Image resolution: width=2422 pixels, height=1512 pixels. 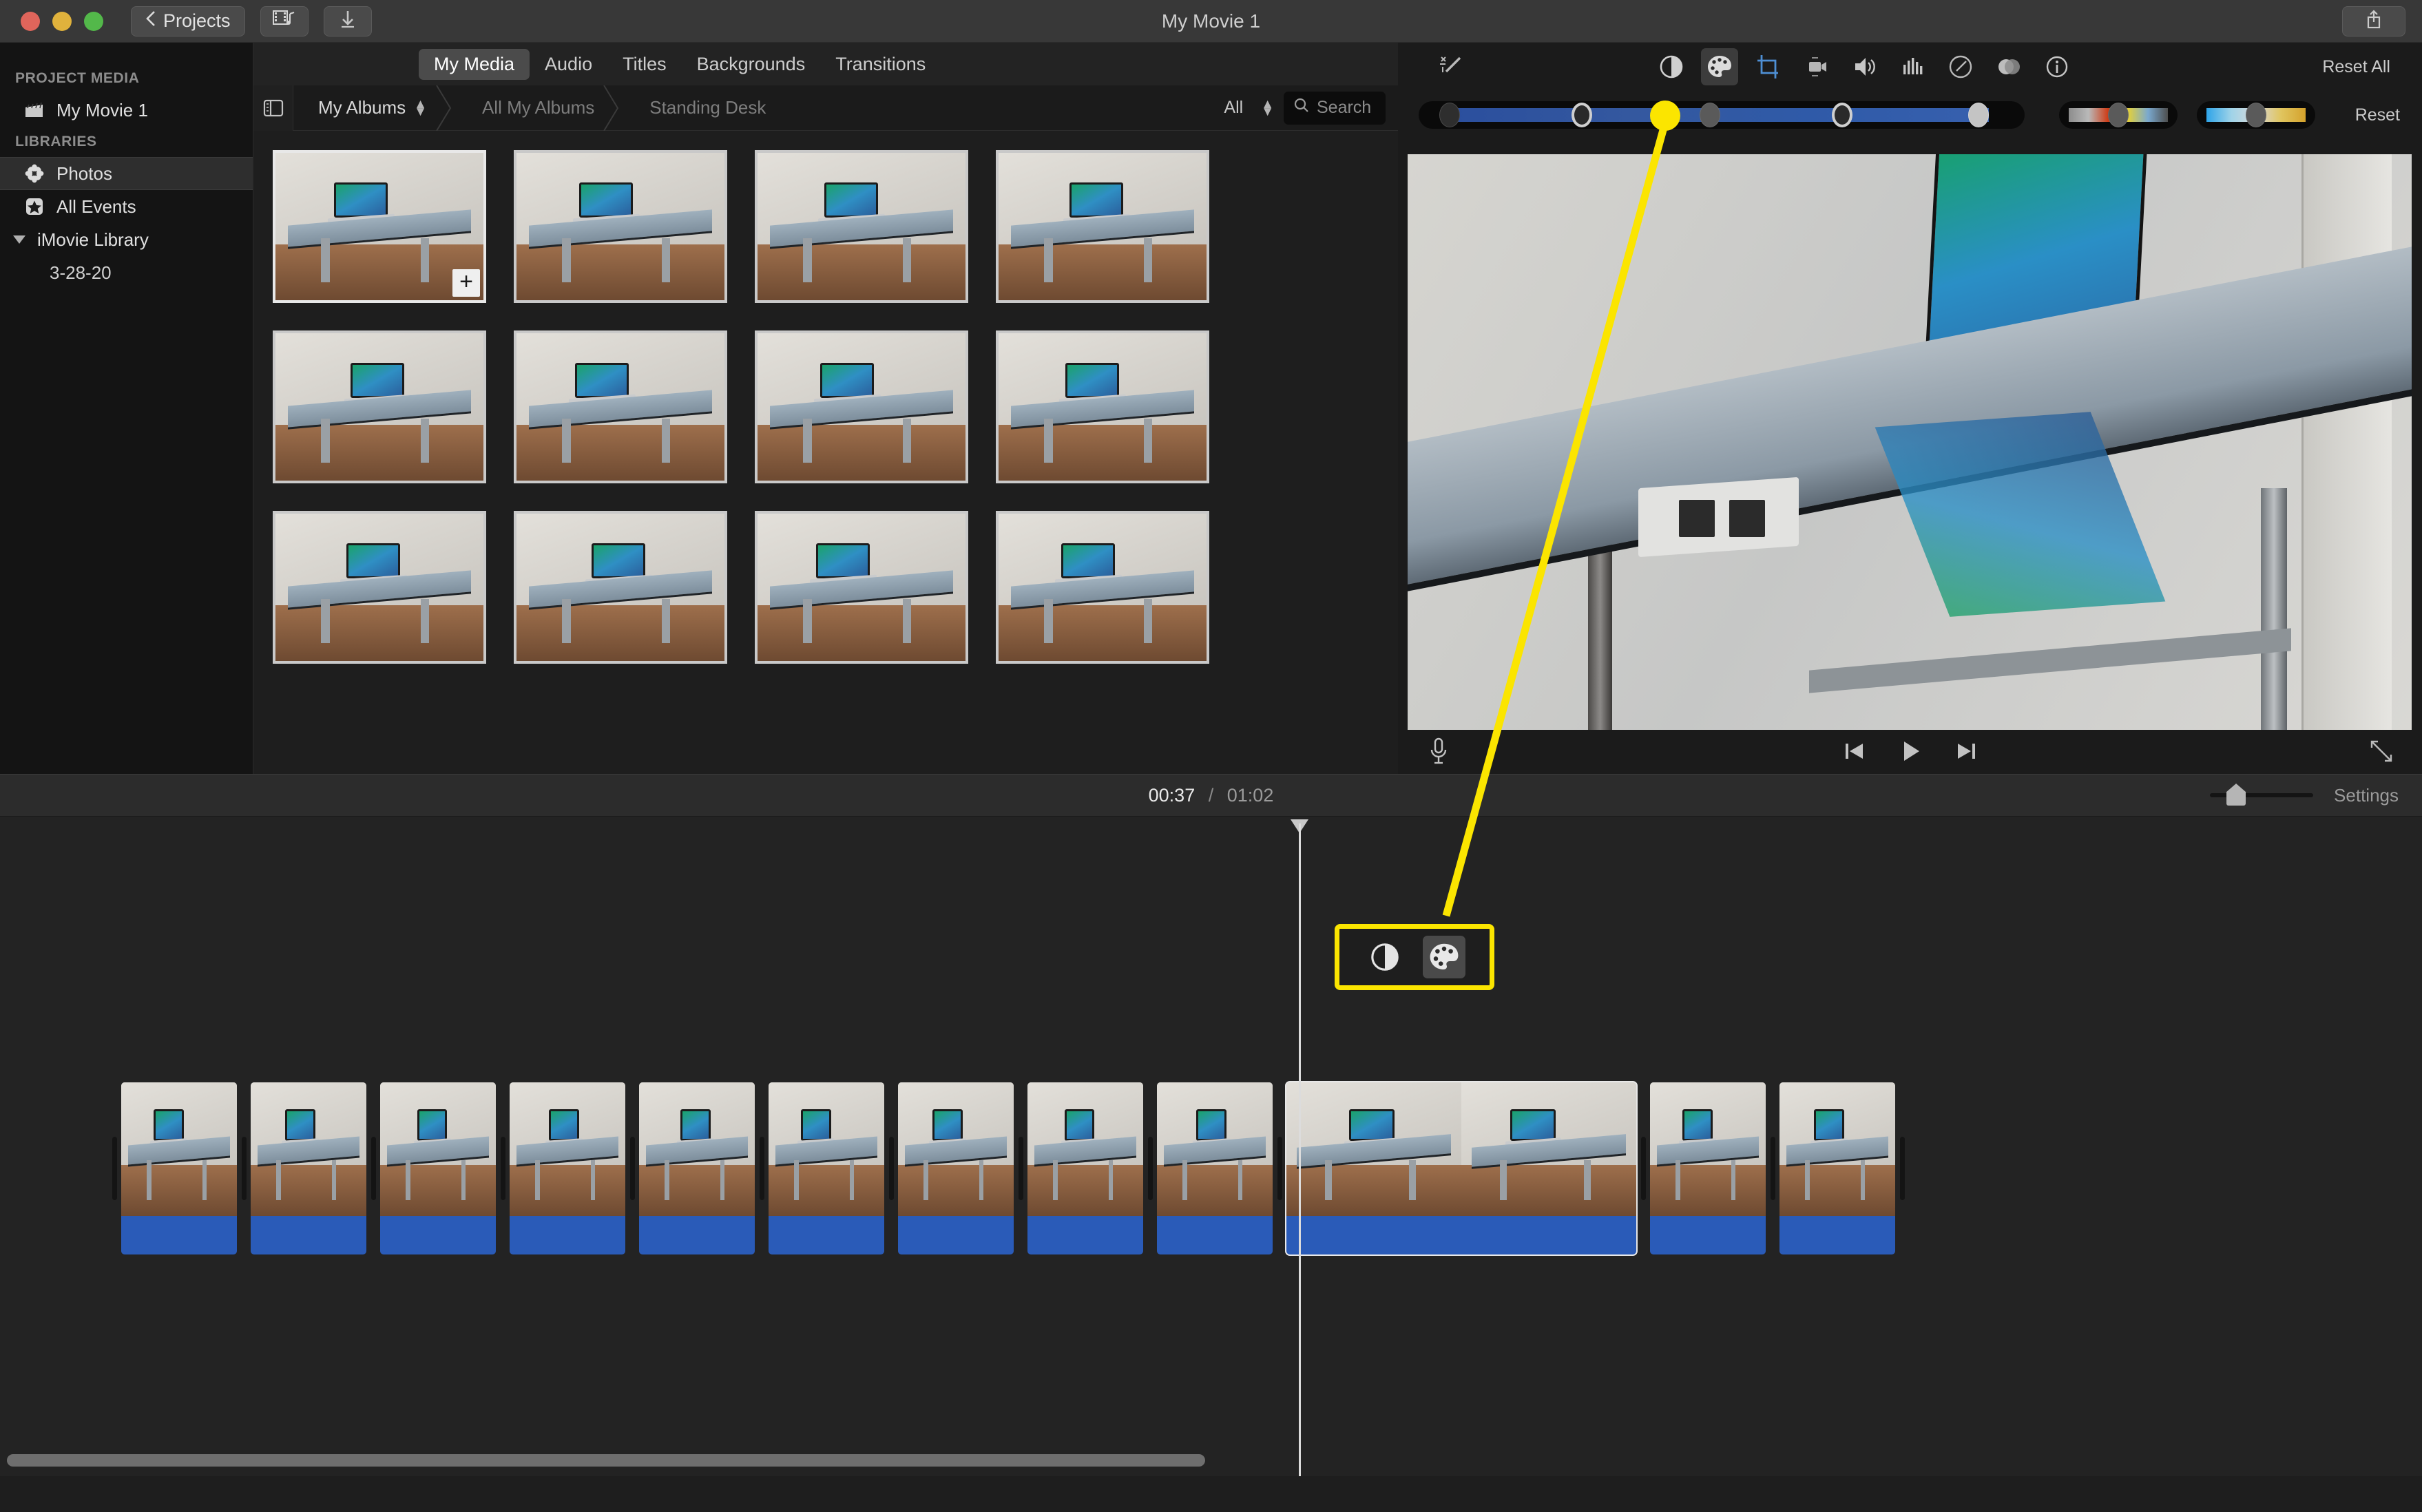 I want to click on search-input: Search, so click(x=1335, y=108).